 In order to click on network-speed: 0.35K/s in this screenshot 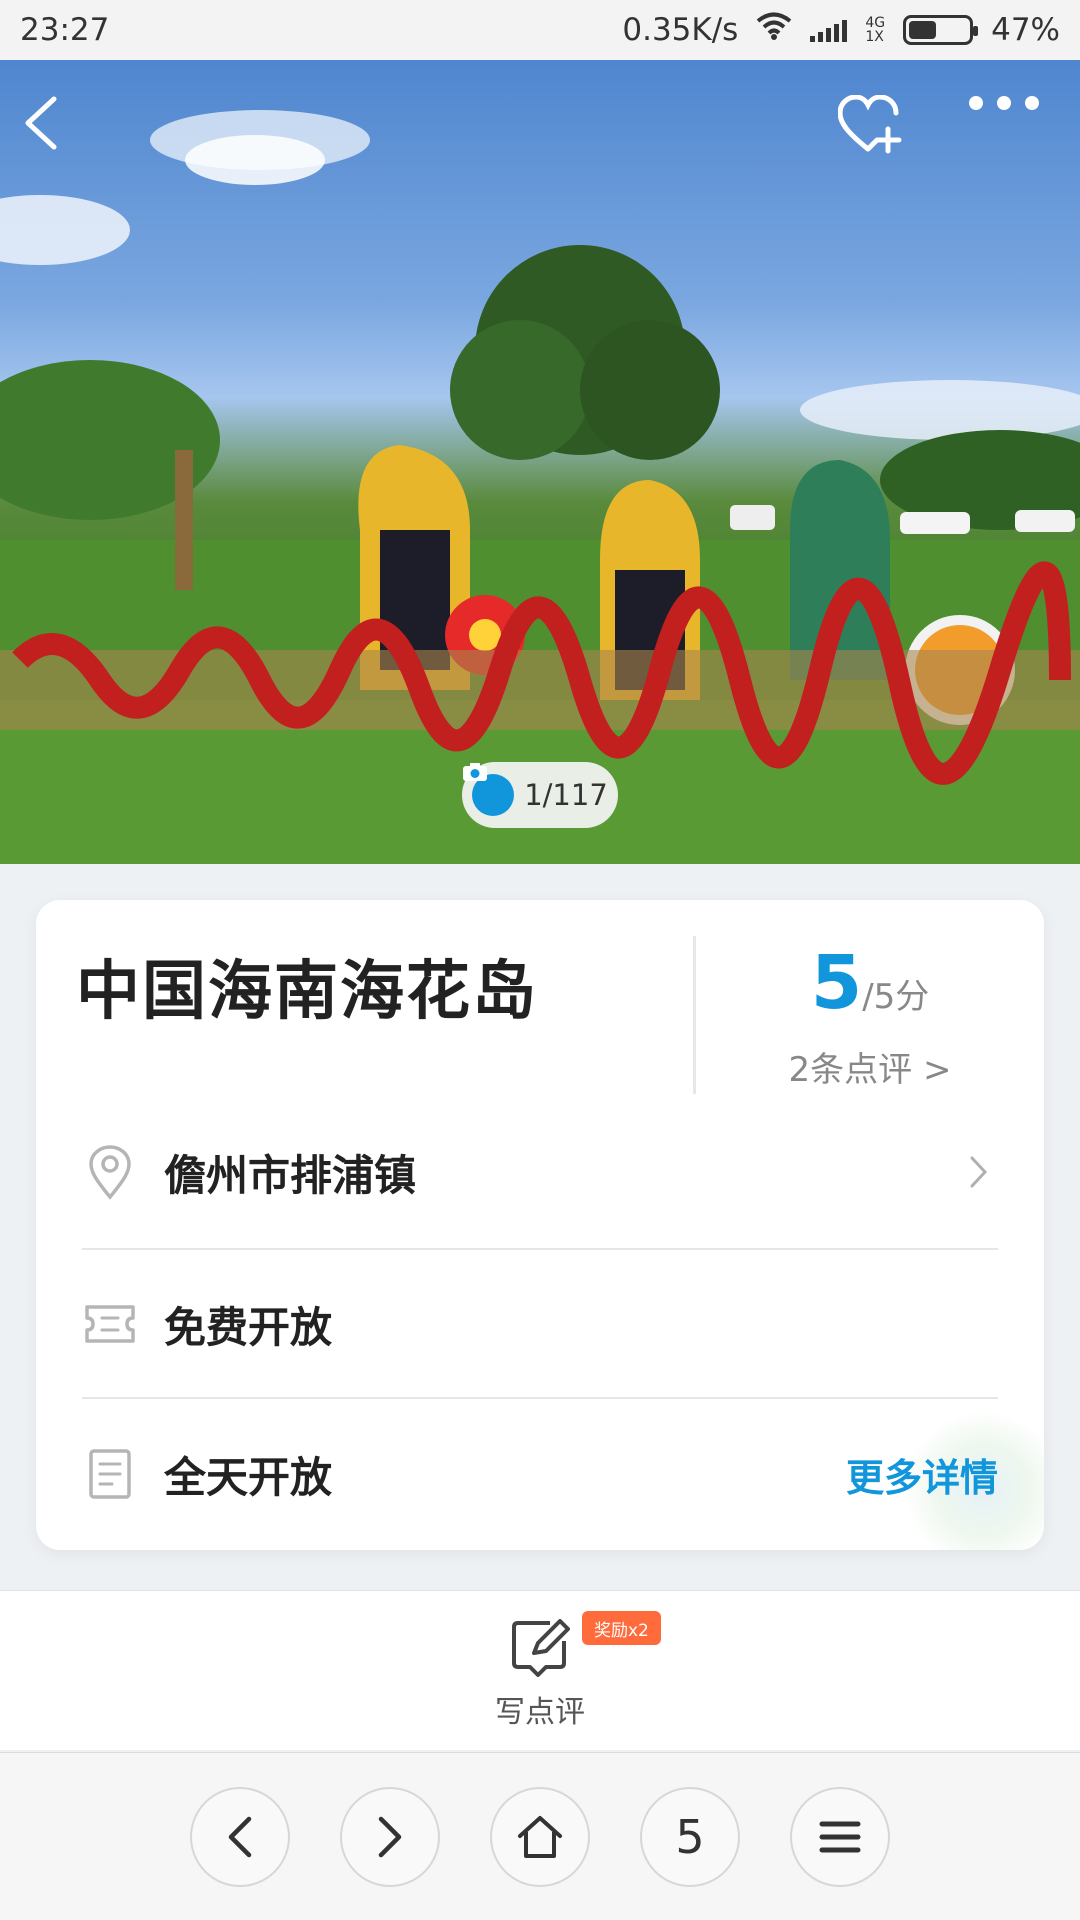, I will do `click(680, 30)`.